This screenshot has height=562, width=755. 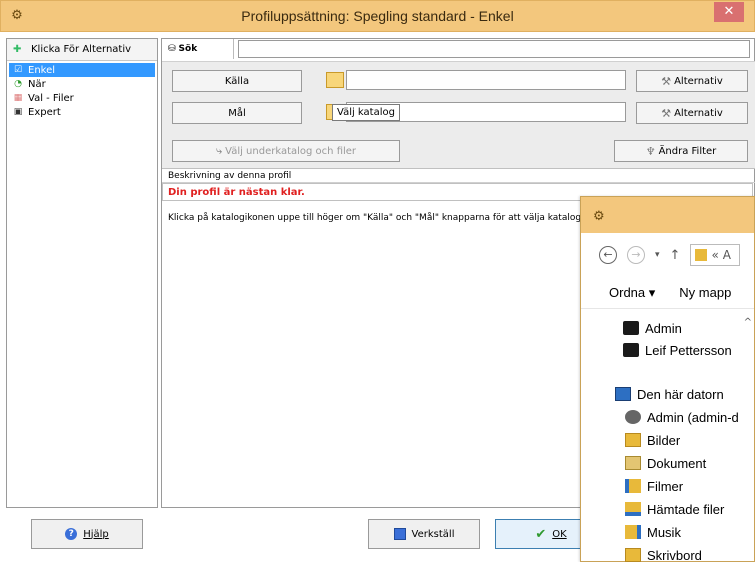 I want to click on tree-item-pictures: Bilder, so click(x=652, y=440).